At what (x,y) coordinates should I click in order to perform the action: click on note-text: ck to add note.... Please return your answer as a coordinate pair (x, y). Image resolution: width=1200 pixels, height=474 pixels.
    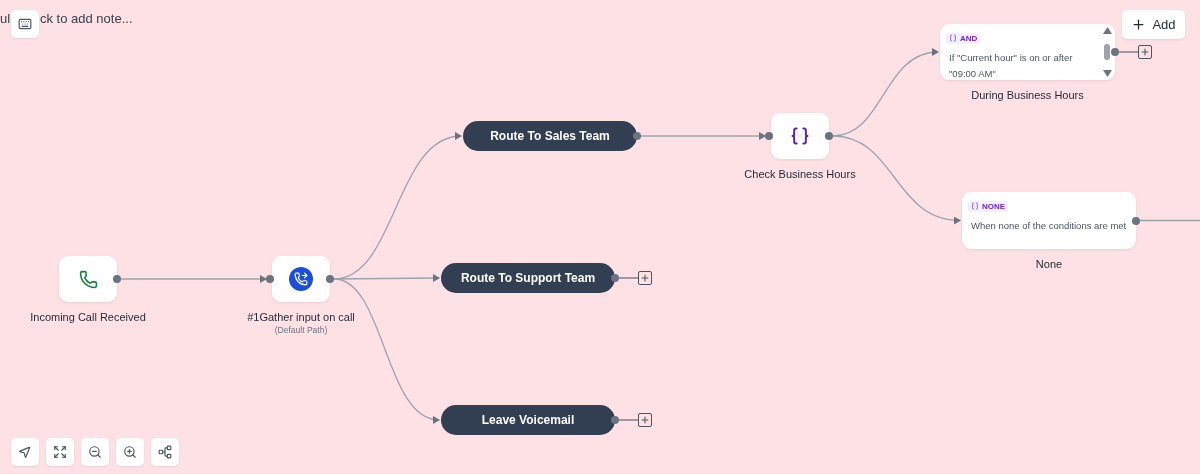
    Looking at the image, I should click on (86, 18).